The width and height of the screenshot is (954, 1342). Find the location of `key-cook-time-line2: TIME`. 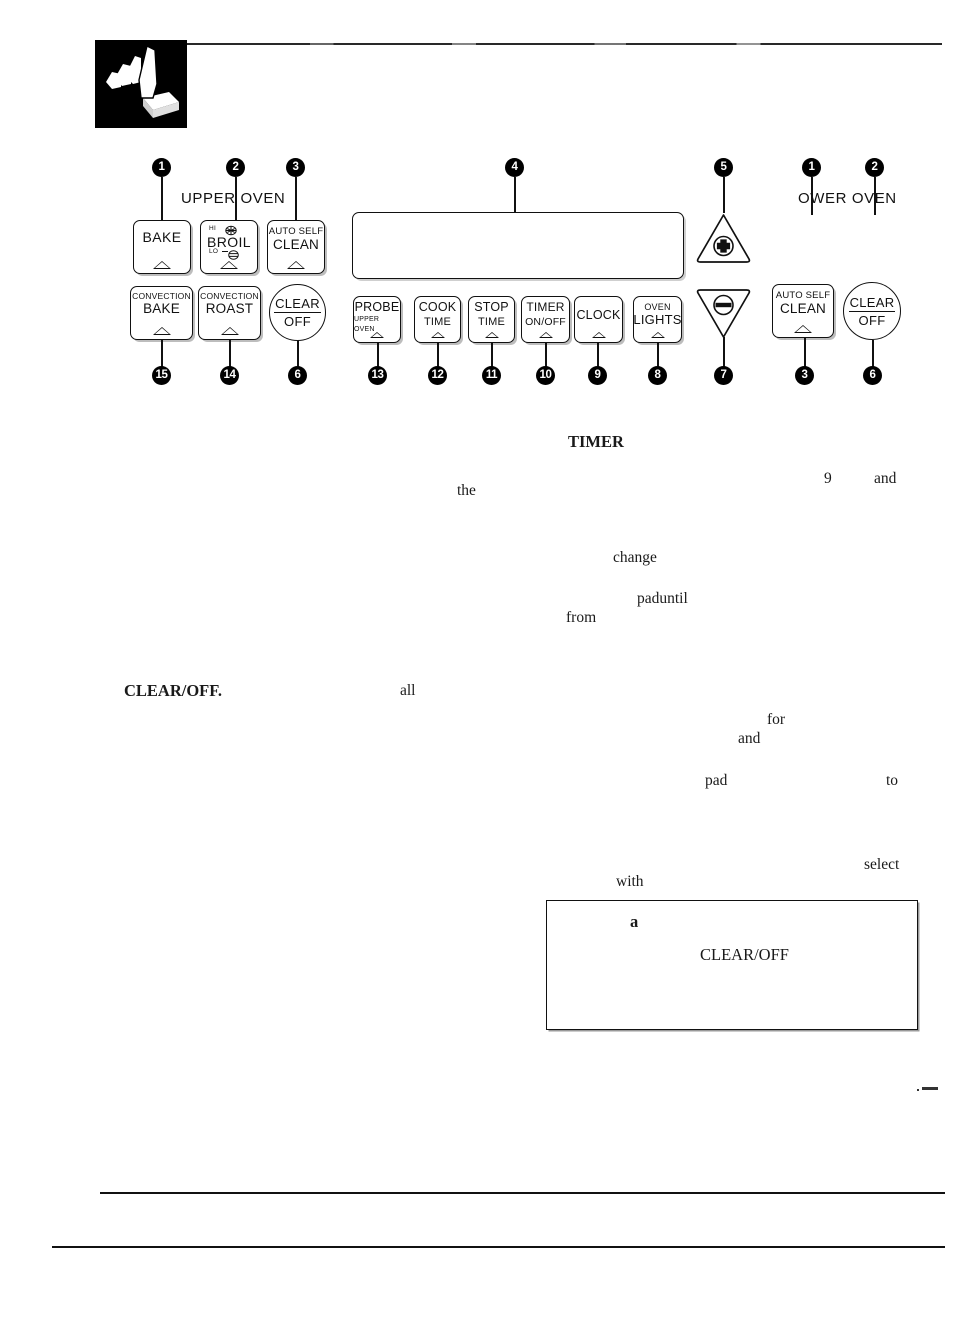

key-cook-time-line2: TIME is located at coordinates (437, 322).